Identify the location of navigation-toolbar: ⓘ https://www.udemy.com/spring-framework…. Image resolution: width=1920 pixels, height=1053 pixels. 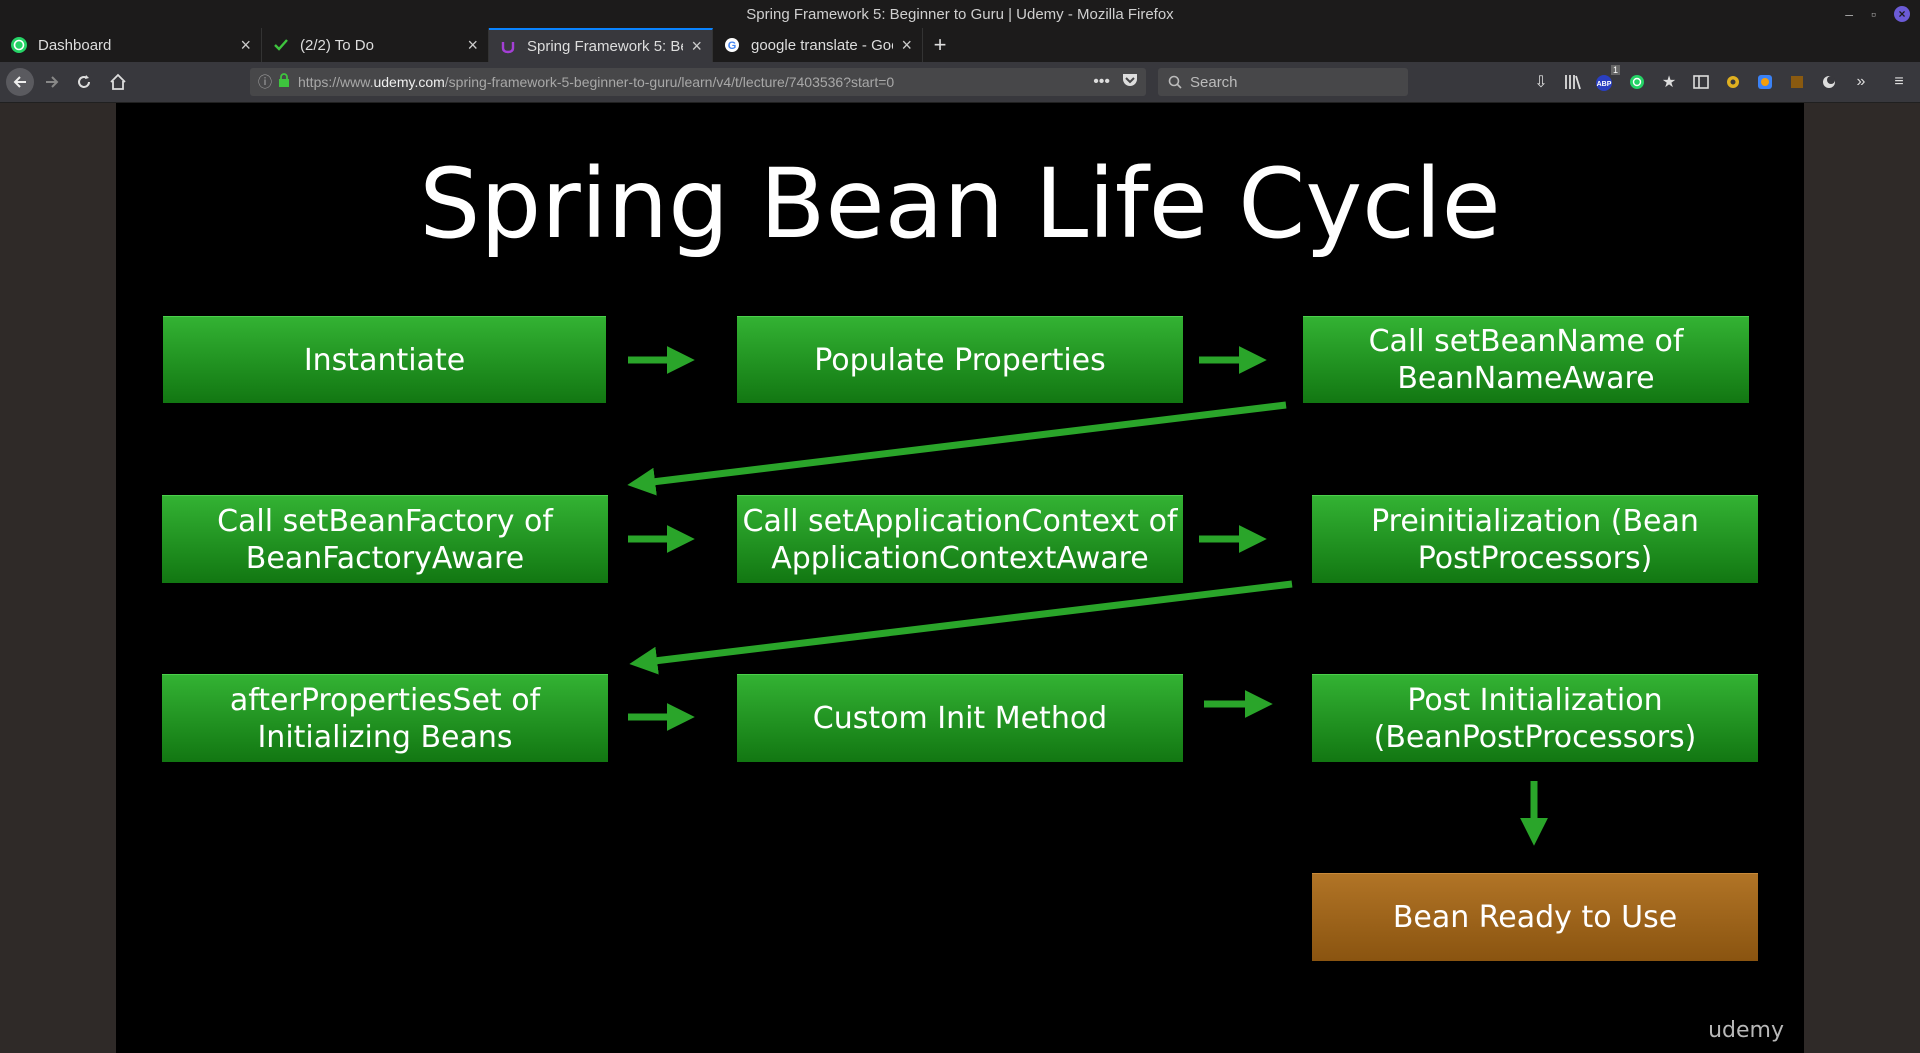
(960, 82).